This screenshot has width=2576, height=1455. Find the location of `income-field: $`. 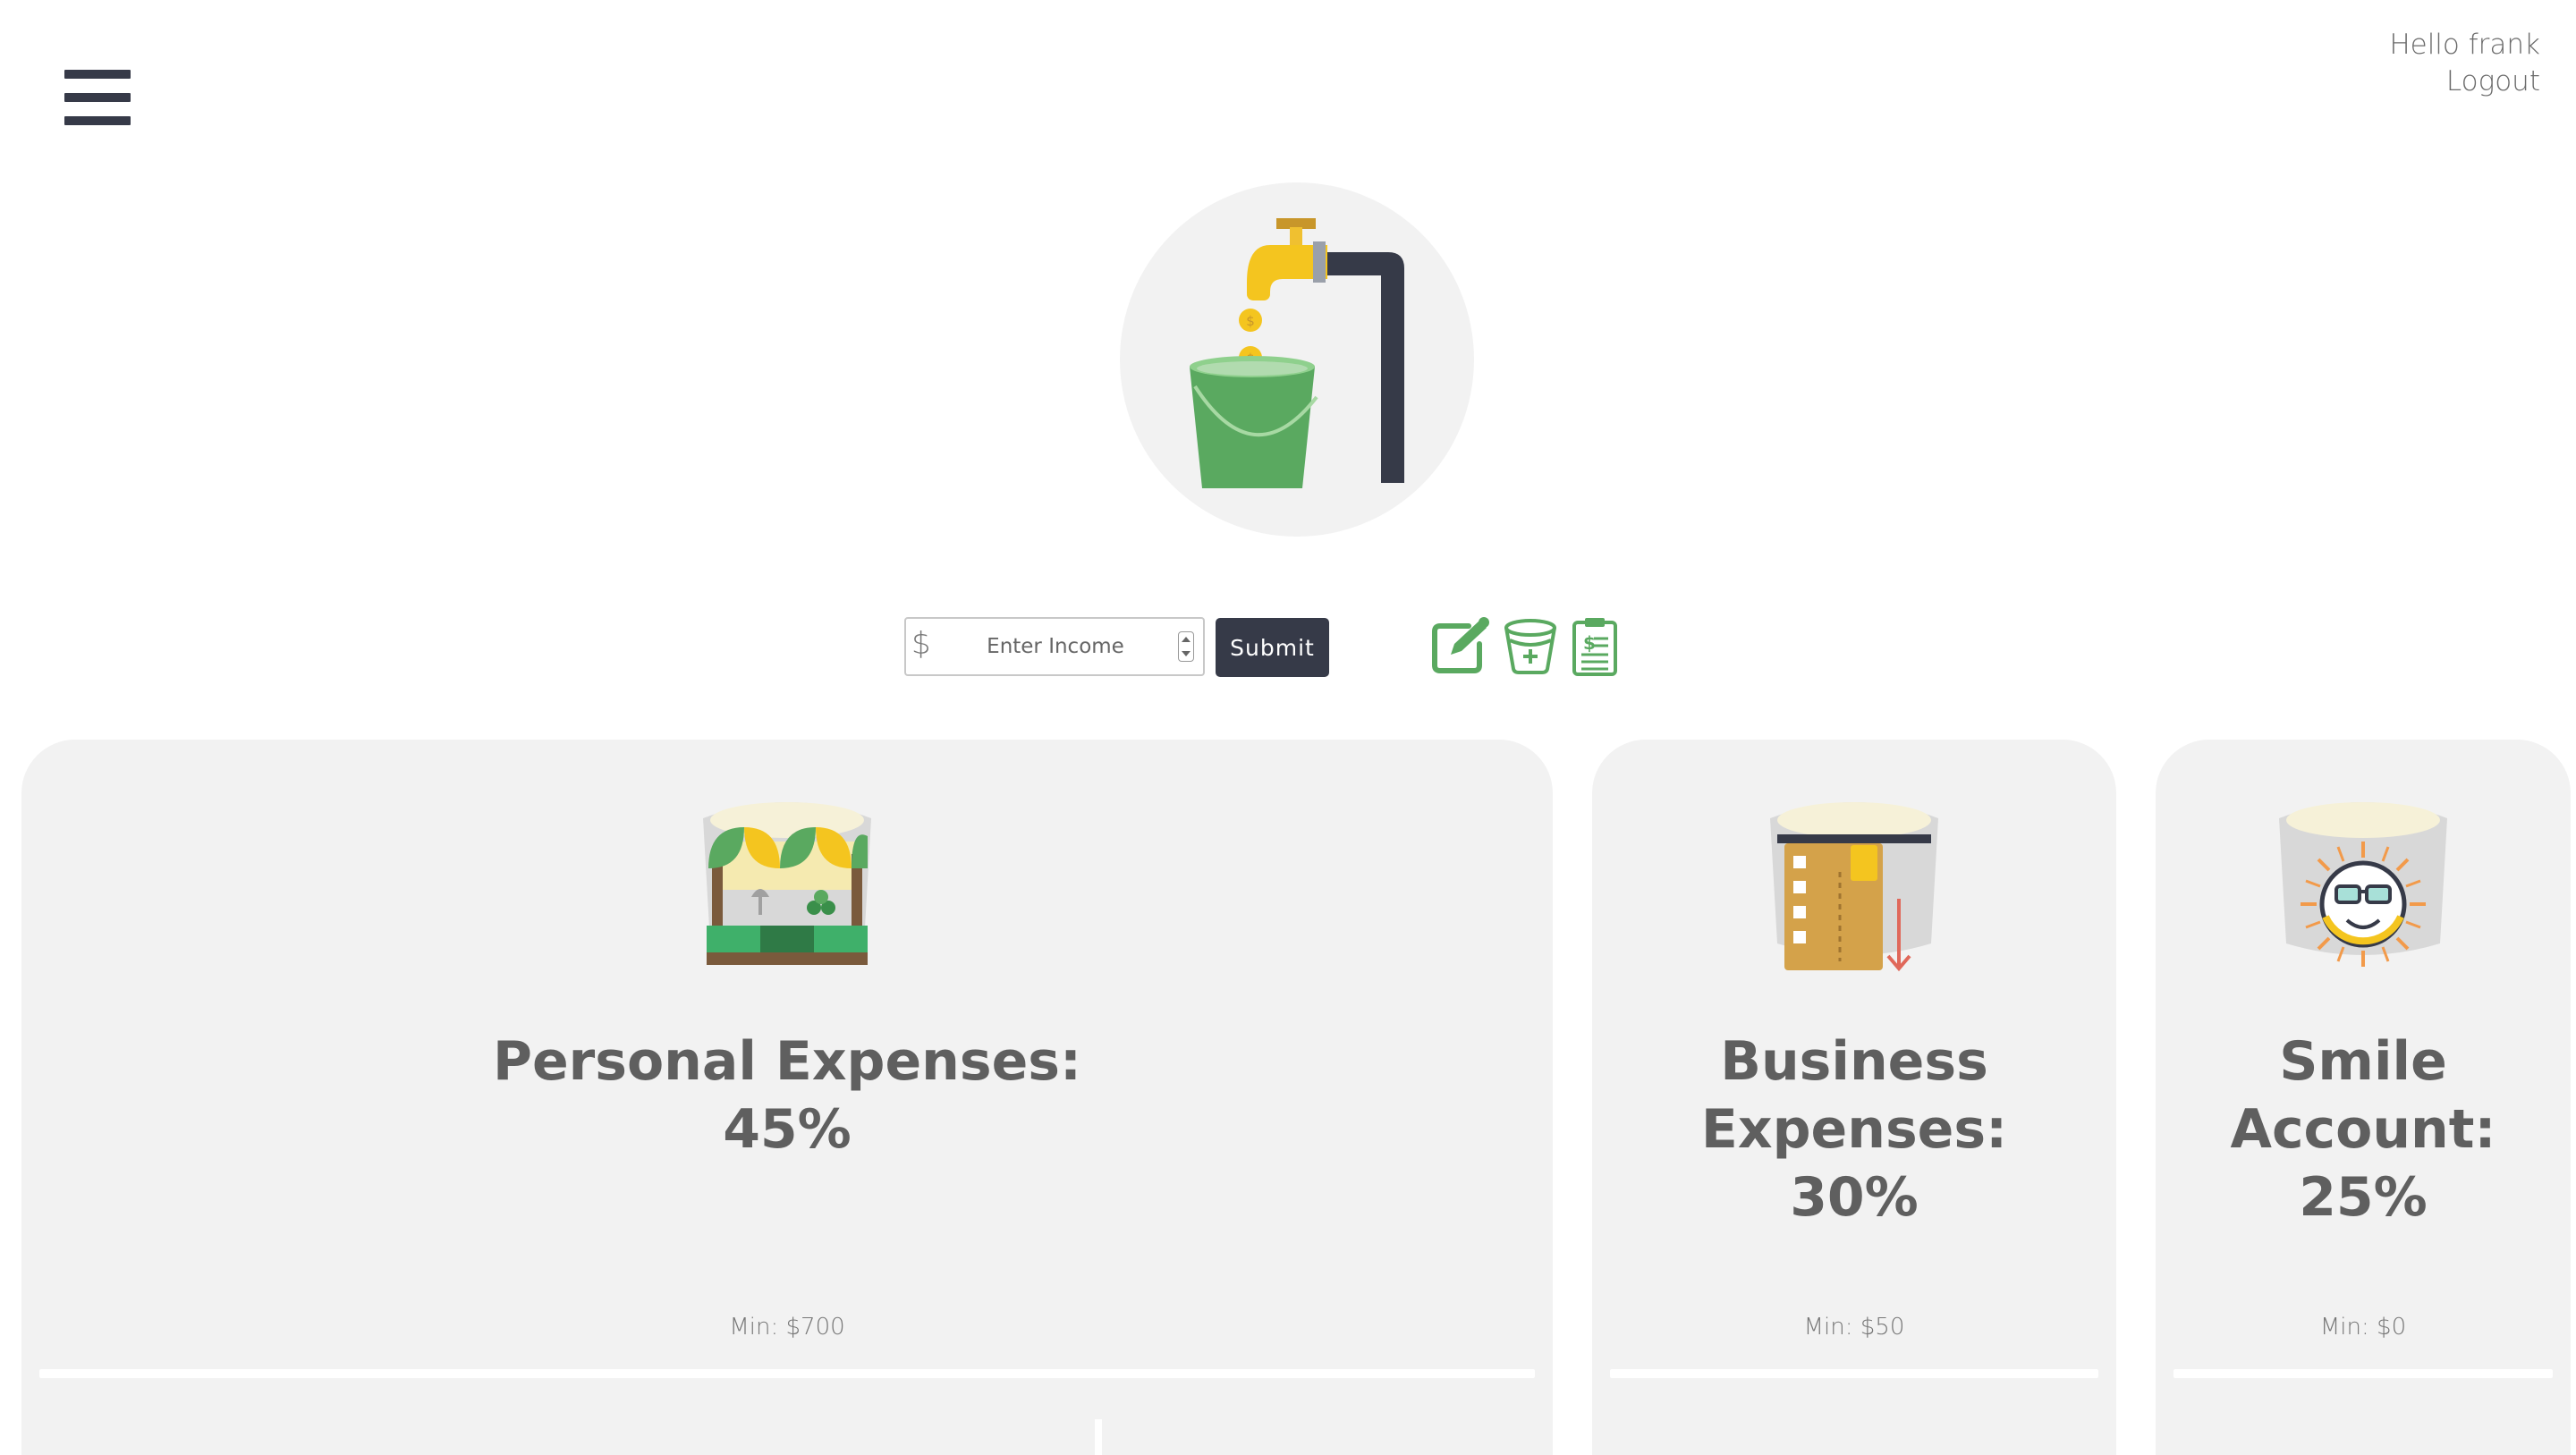

income-field: $ is located at coordinates (1054, 646).